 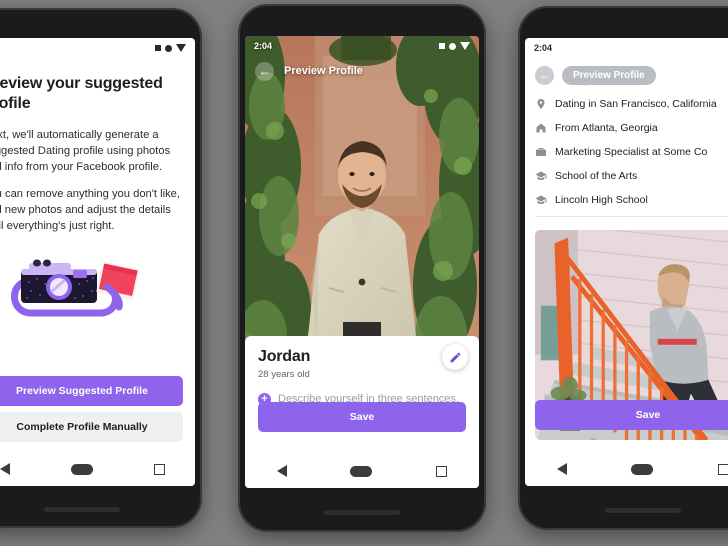 I want to click on phone3-status-time: 2:04, so click(x=543, y=48).